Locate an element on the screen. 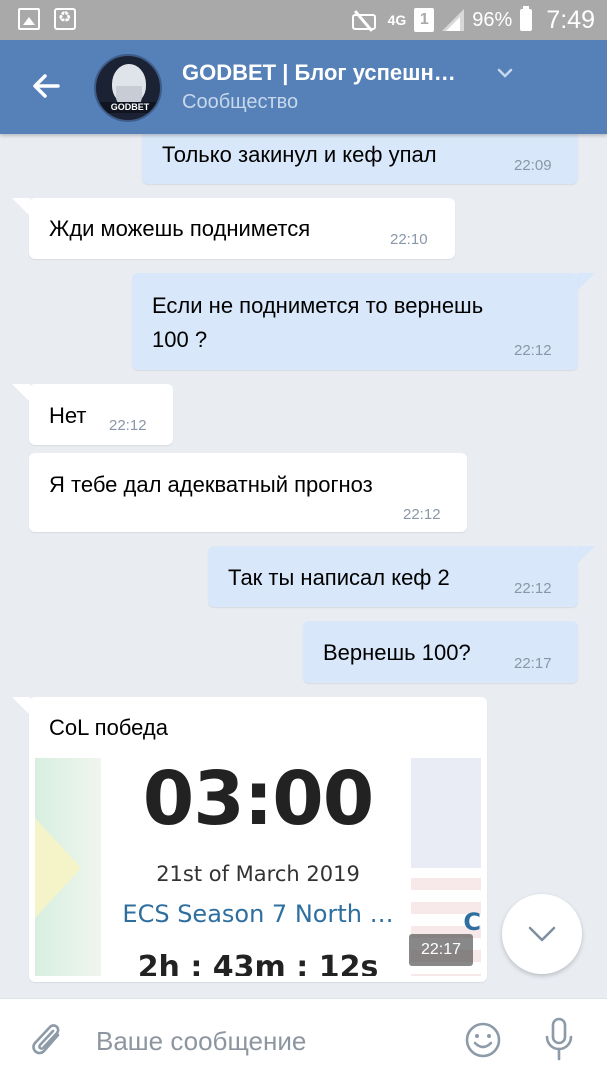 The width and height of the screenshot is (607, 1080). network-type: 4G is located at coordinates (397, 20).